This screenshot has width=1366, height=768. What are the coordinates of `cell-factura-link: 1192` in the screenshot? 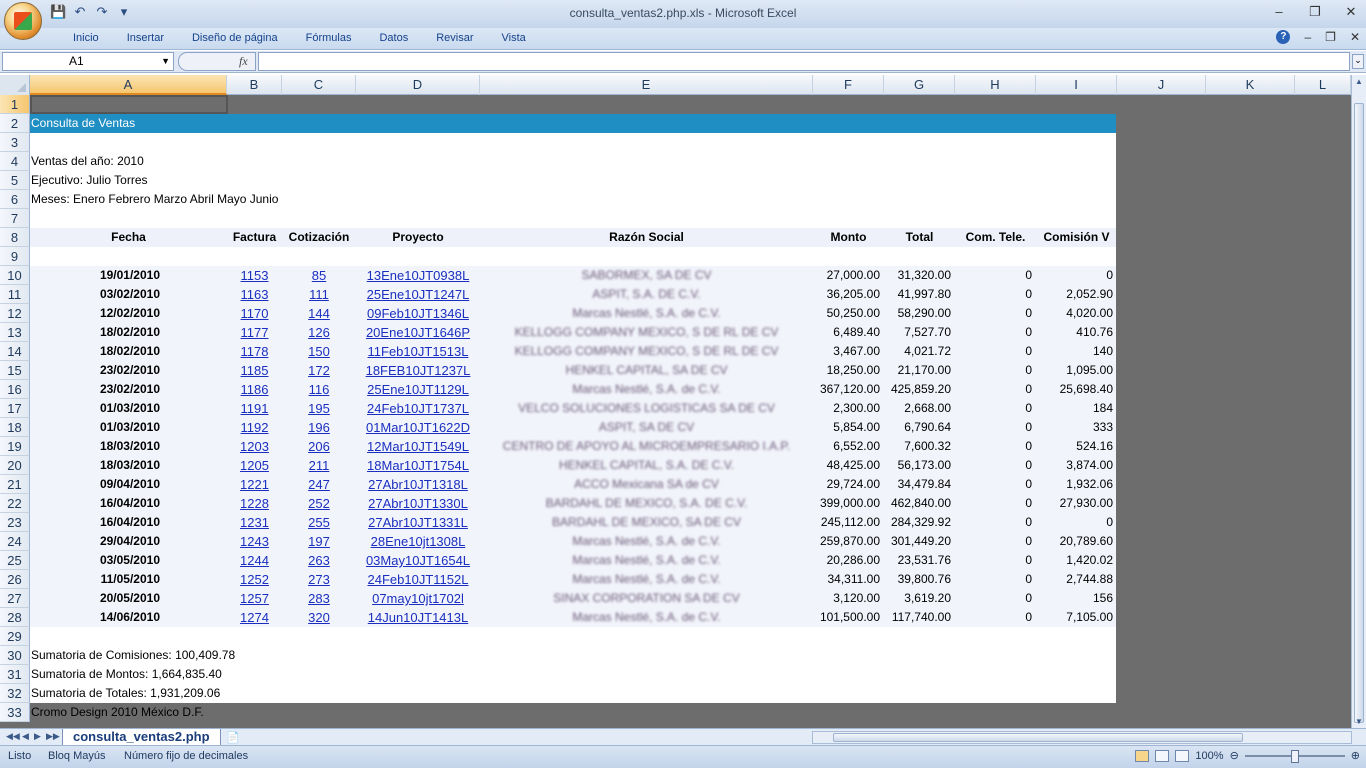 It's located at (255, 427).